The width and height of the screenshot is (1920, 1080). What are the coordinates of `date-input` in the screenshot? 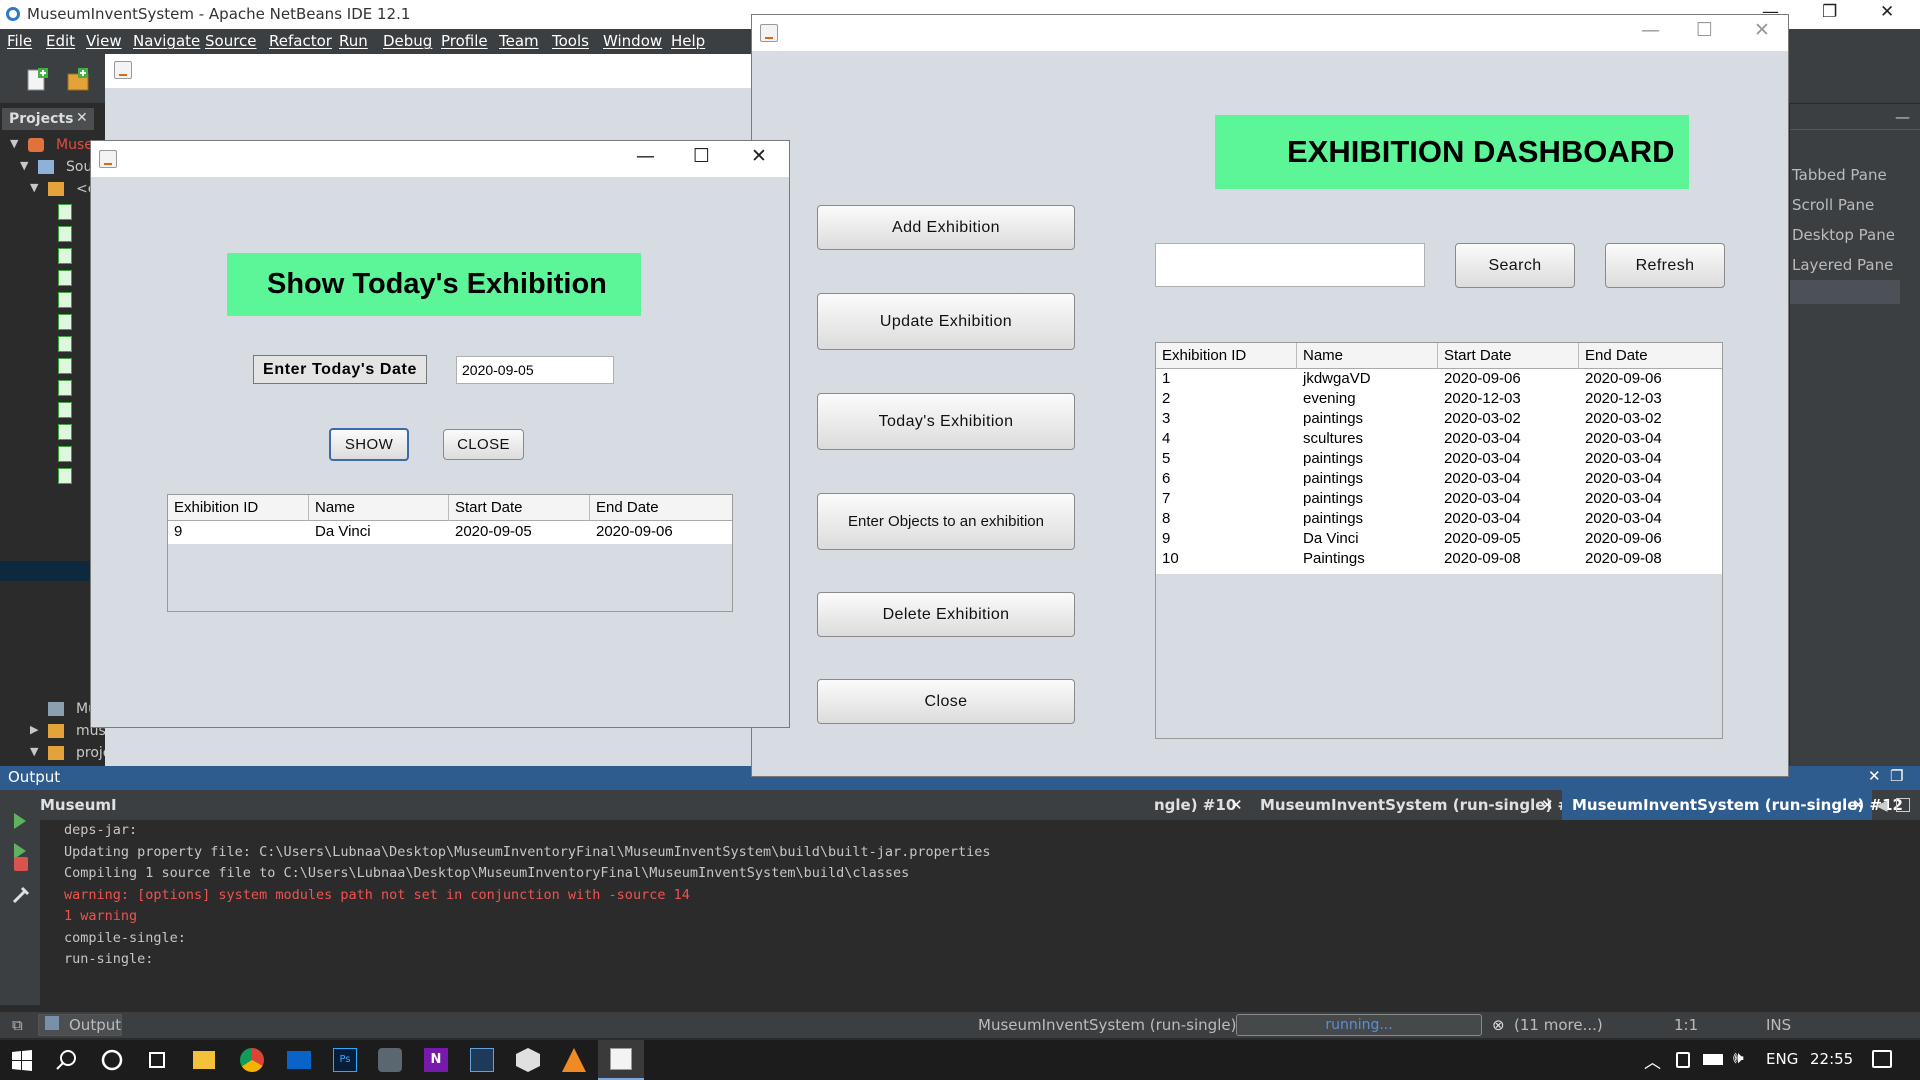 It's located at (535, 370).